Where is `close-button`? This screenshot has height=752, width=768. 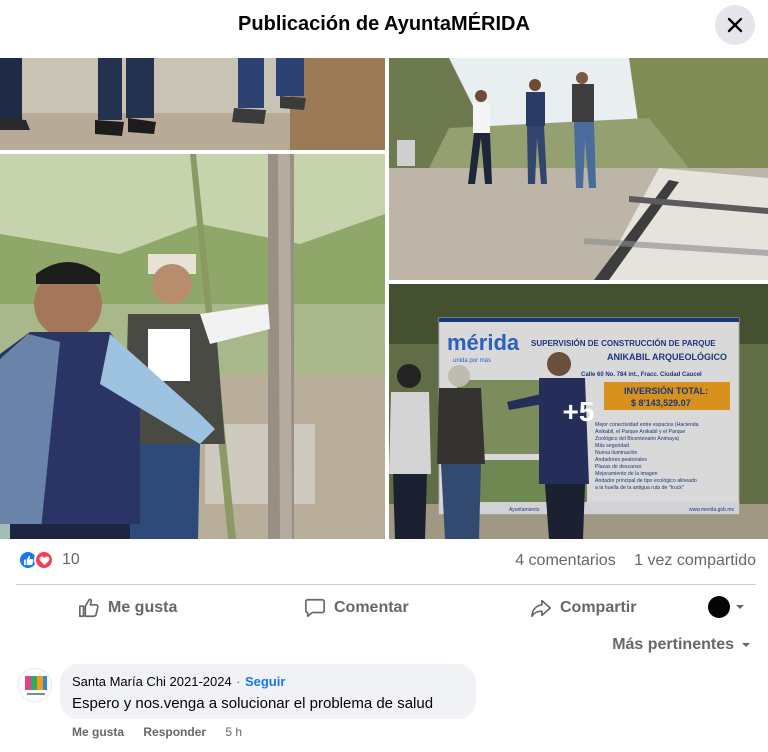
close-button is located at coordinates (735, 25).